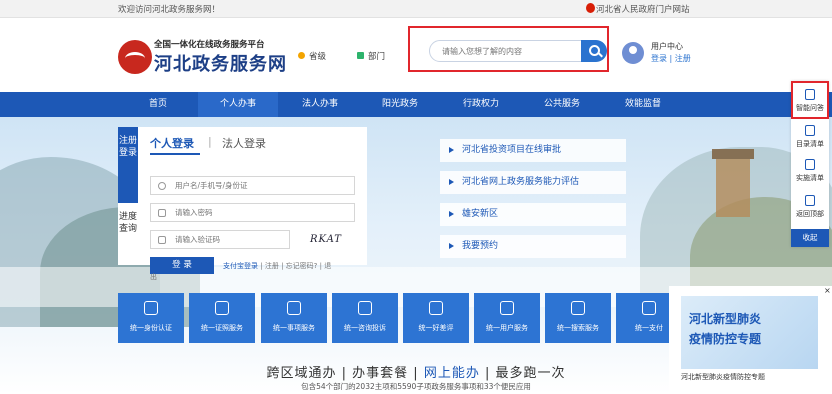  Describe the element at coordinates (222, 308) in the screenshot. I see `certificate-icon` at that location.